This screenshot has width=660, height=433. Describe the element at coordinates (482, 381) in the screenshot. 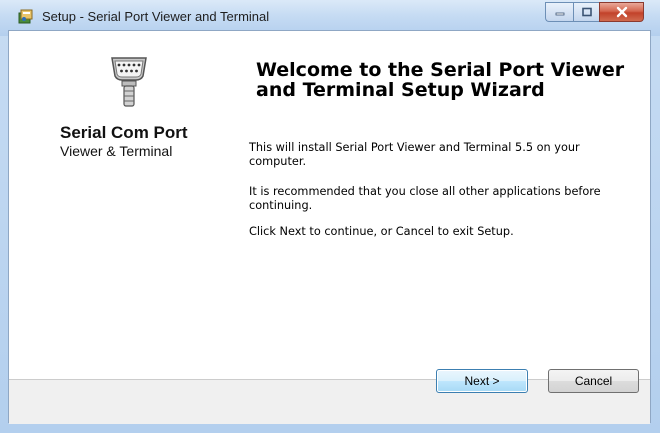

I see `next-button: Next >` at that location.